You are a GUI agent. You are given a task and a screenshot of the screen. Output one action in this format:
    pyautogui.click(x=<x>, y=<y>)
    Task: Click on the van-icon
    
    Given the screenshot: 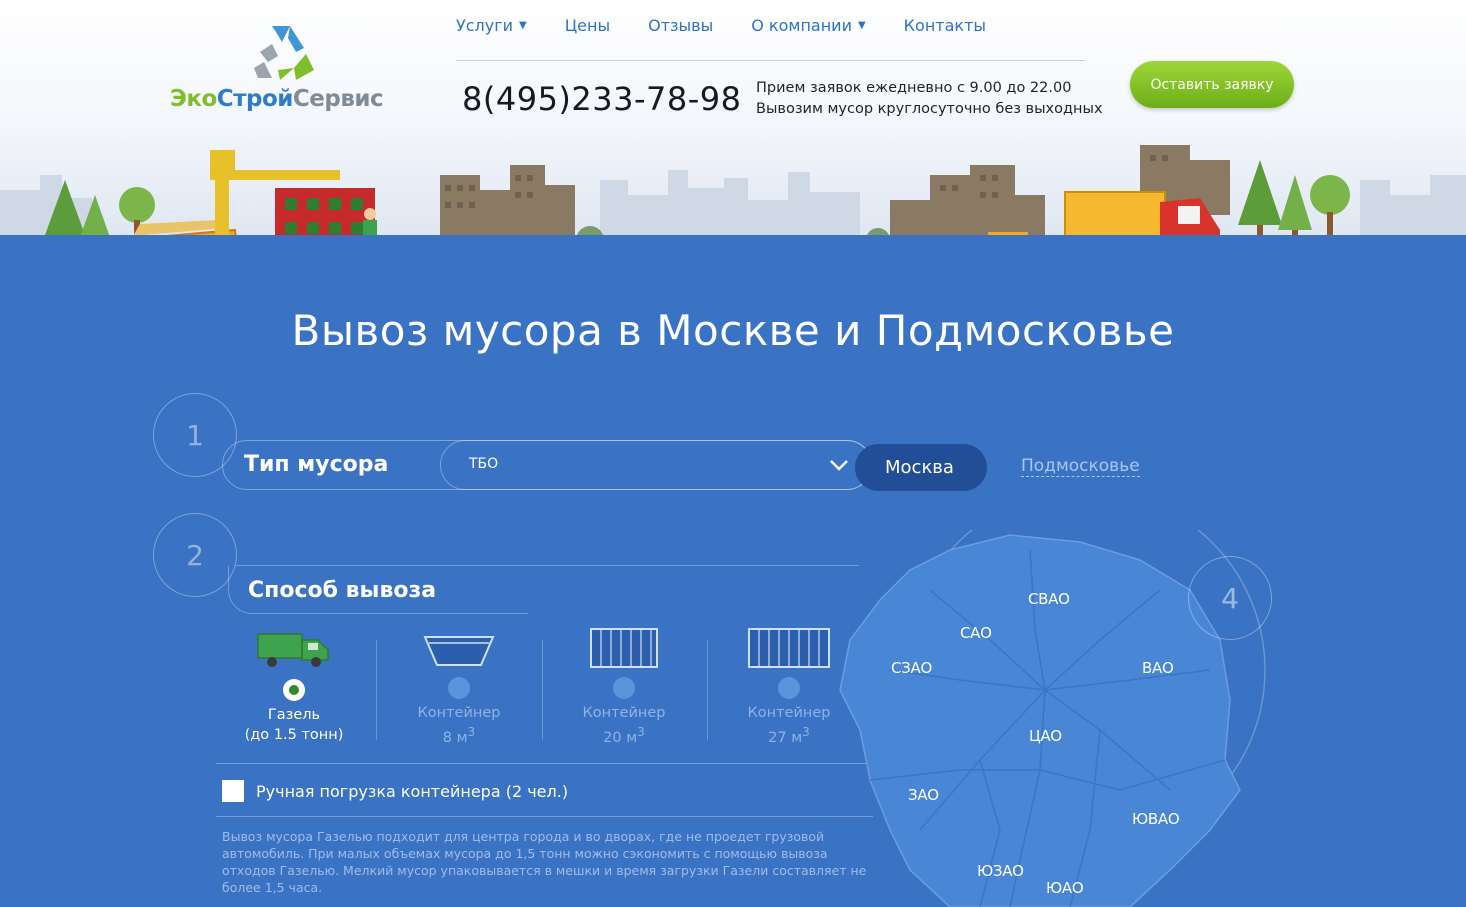 What is the action you would take?
    pyautogui.click(x=293, y=650)
    